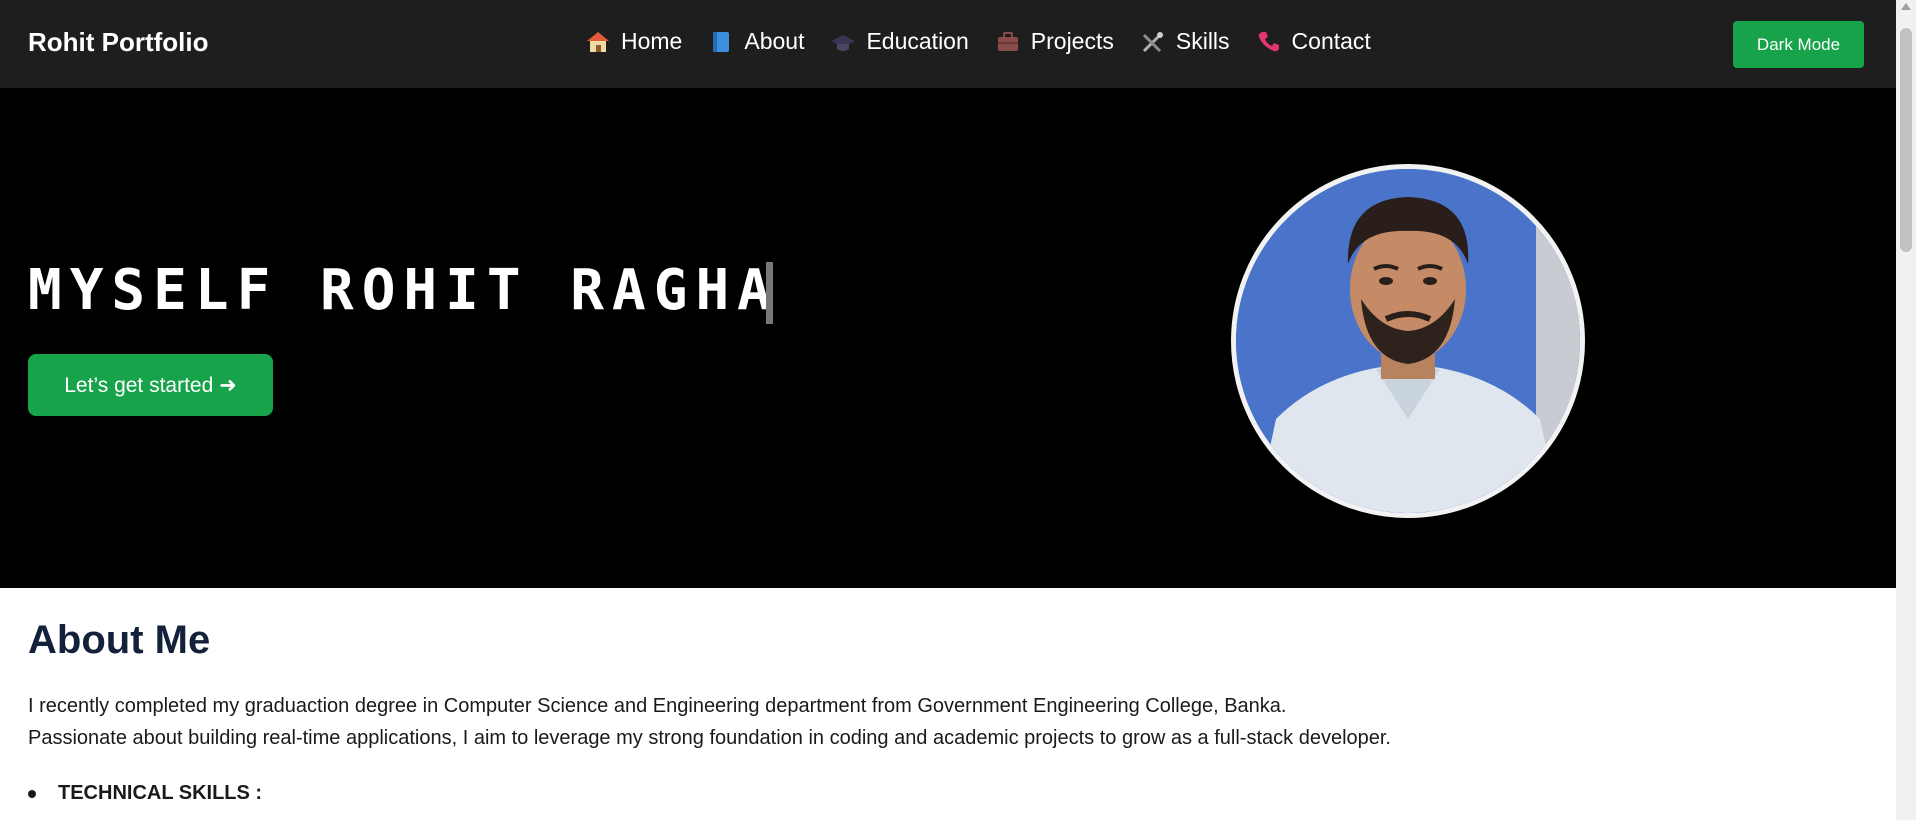  What do you see at coordinates (1202, 41) in the screenshot?
I see `nav-link-label: Skills` at bounding box center [1202, 41].